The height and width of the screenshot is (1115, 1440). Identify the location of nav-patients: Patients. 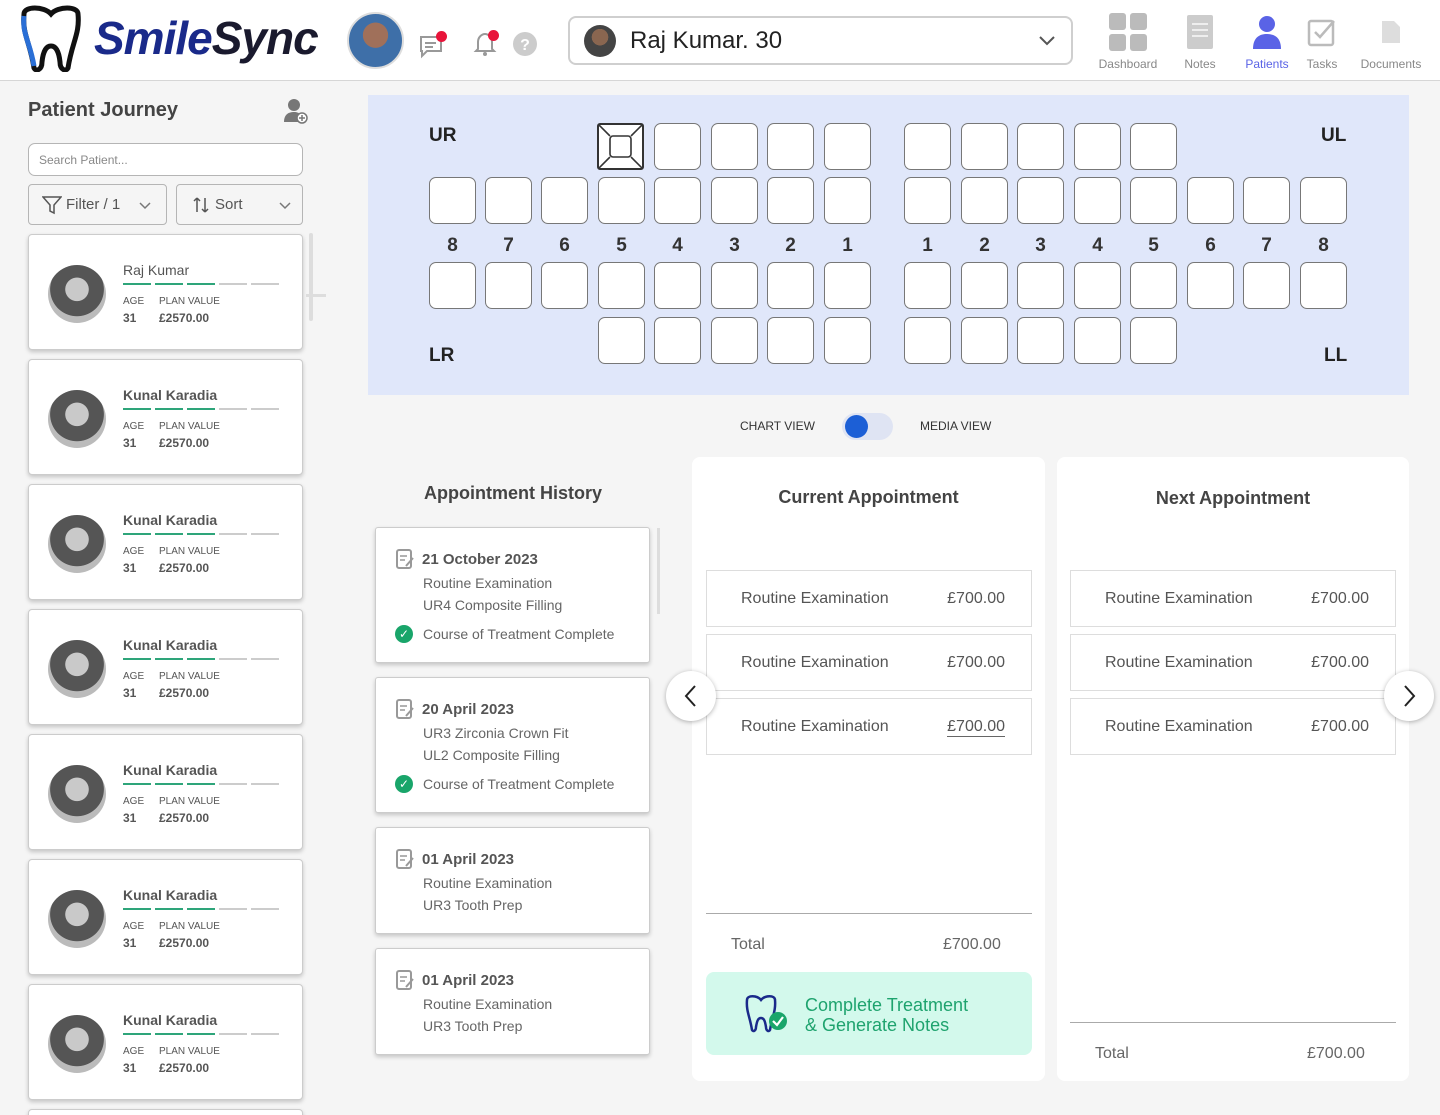
(1267, 41).